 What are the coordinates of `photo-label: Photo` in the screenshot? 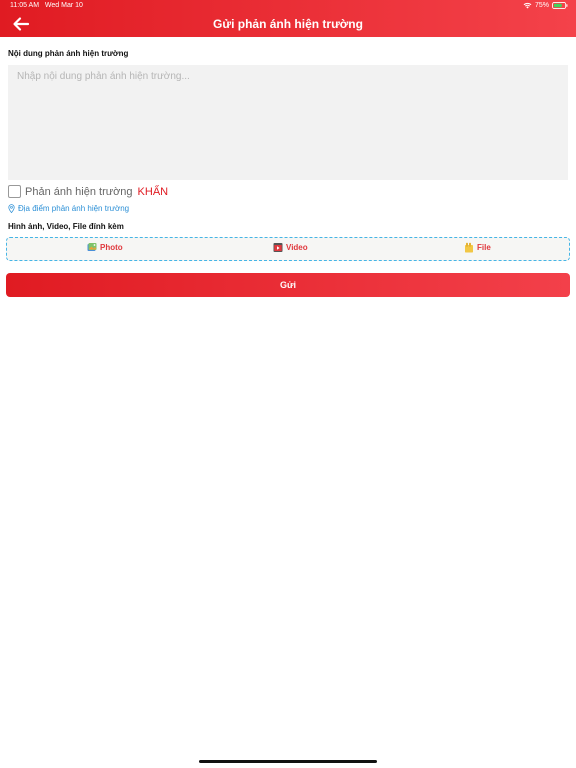 It's located at (111, 247).